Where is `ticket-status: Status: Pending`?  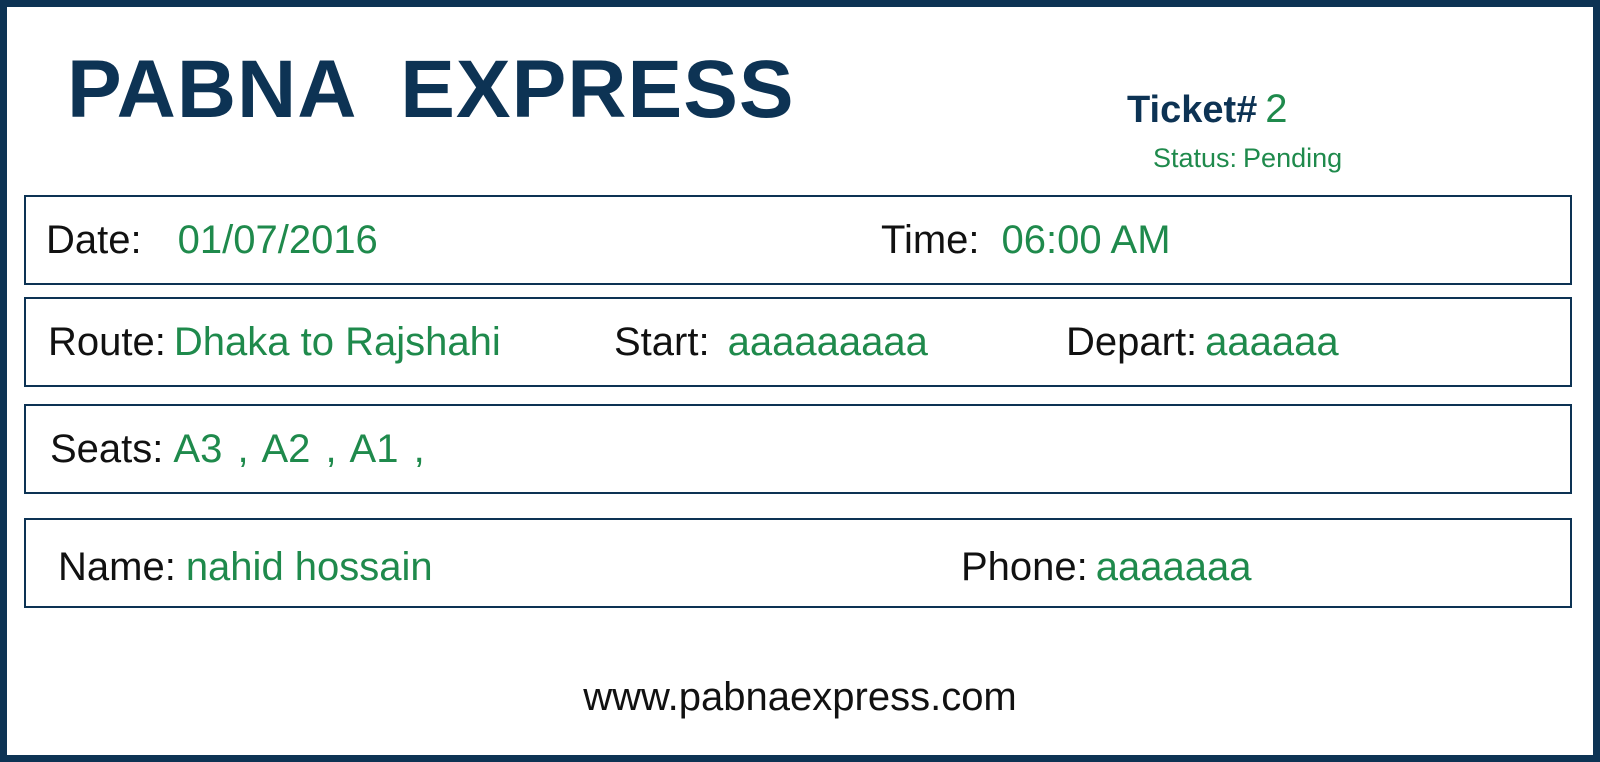 ticket-status: Status: Pending is located at coordinates (1247, 158).